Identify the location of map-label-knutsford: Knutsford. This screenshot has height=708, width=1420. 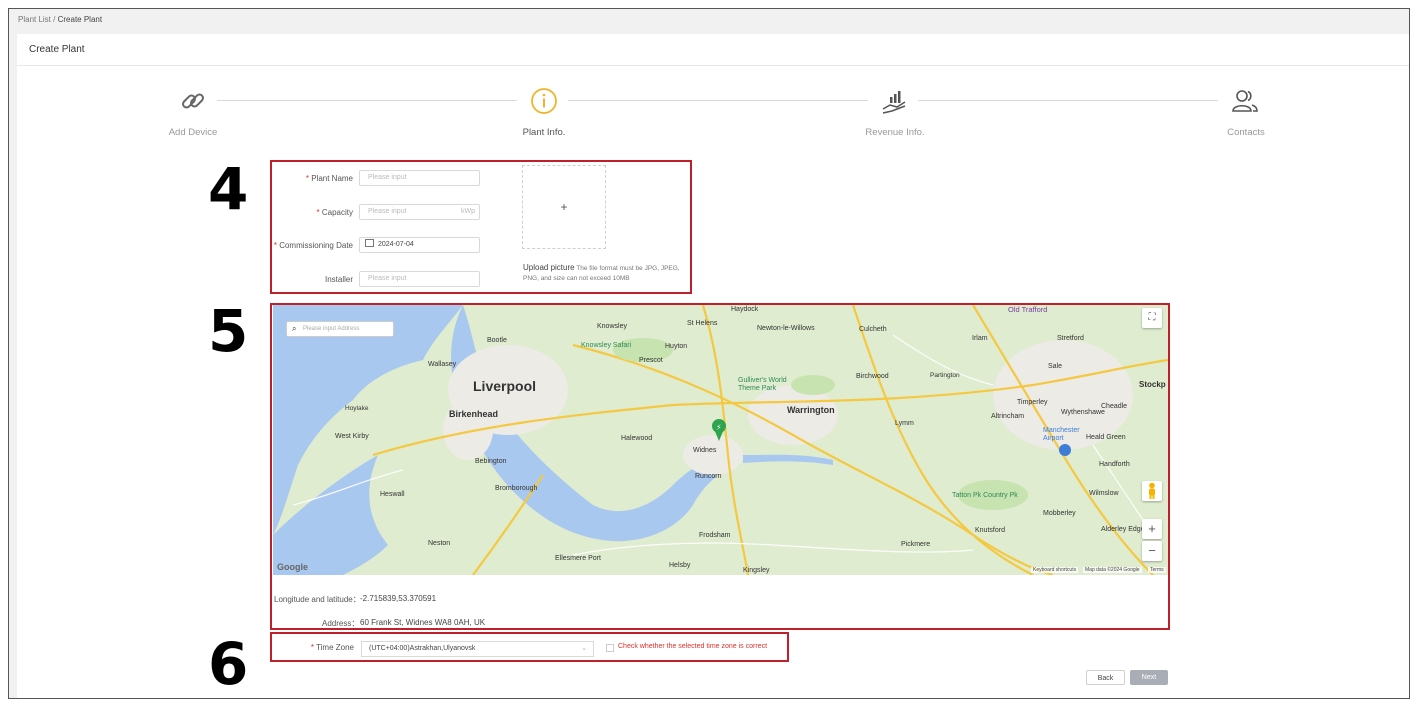
(990, 530).